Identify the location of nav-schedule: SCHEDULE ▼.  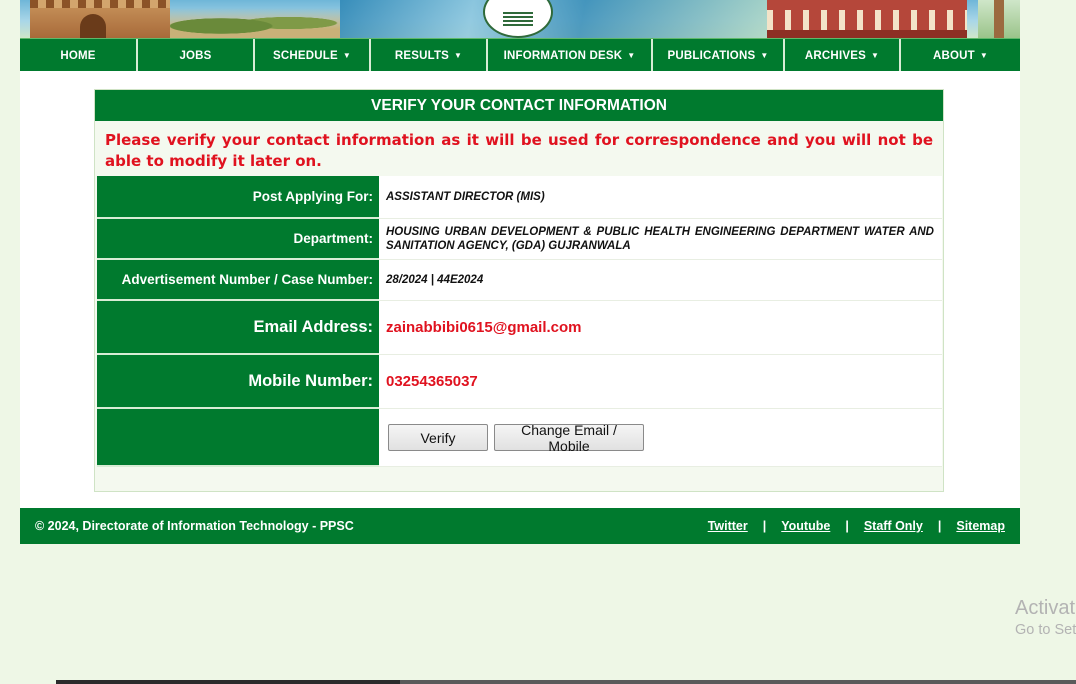
(313, 55).